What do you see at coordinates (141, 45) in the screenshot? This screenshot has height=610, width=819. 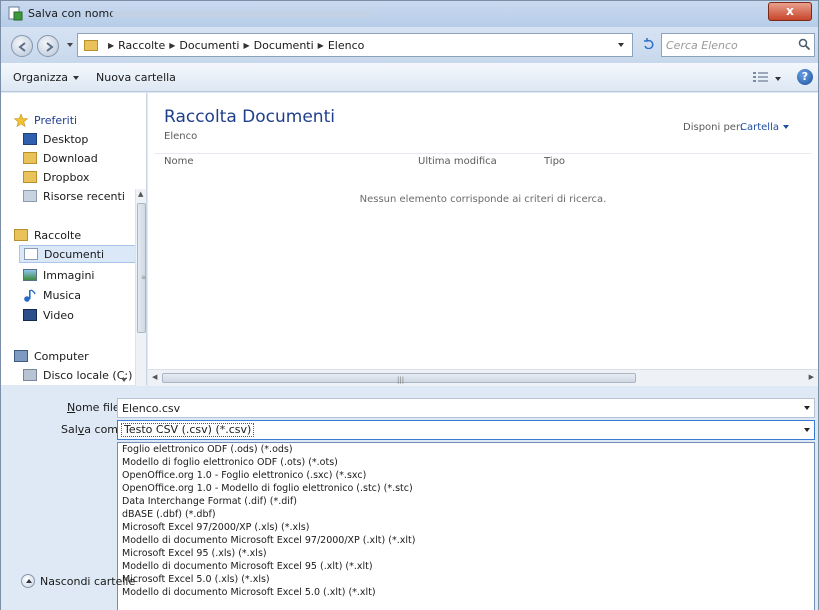 I see `breadcrumb-item: Raccolte` at bounding box center [141, 45].